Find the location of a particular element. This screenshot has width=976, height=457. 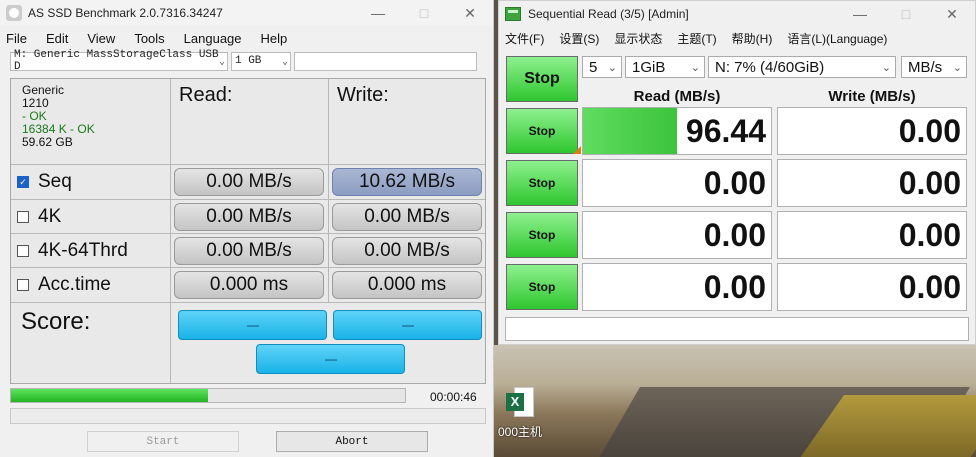

read-header: Read: is located at coordinates (206, 95).